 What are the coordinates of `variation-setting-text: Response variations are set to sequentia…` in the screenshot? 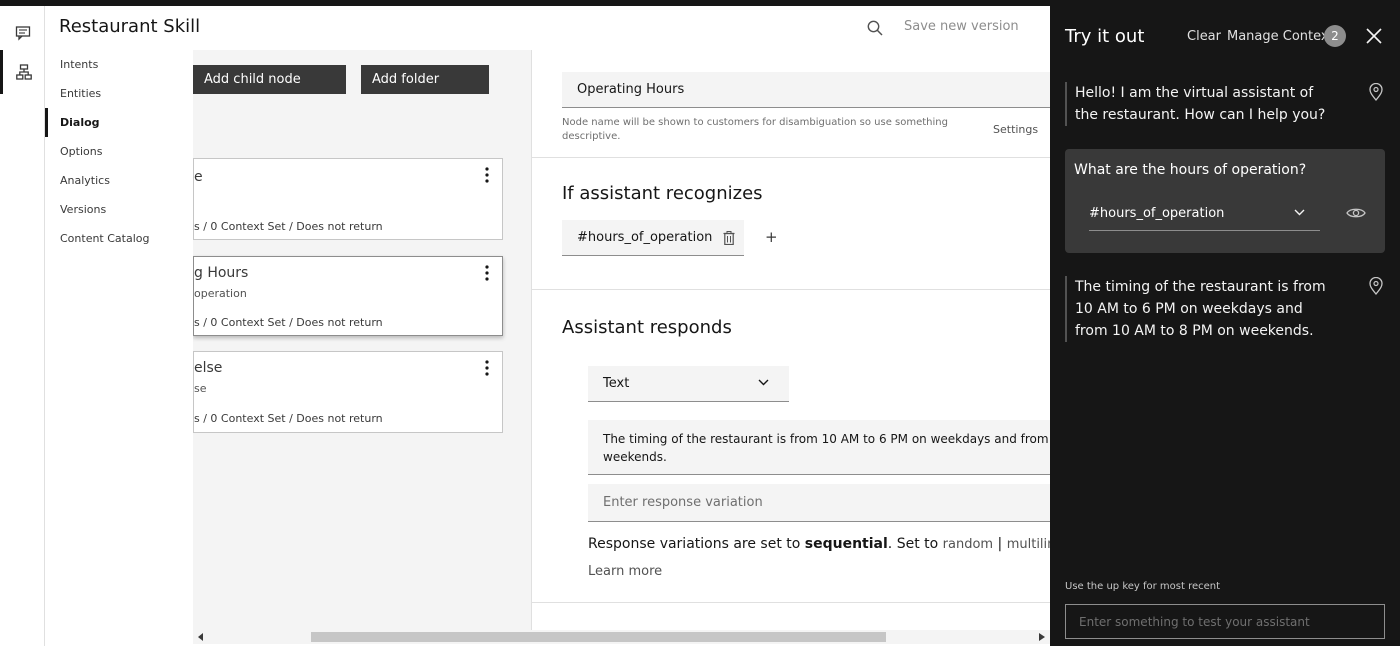 It's located at (819, 544).